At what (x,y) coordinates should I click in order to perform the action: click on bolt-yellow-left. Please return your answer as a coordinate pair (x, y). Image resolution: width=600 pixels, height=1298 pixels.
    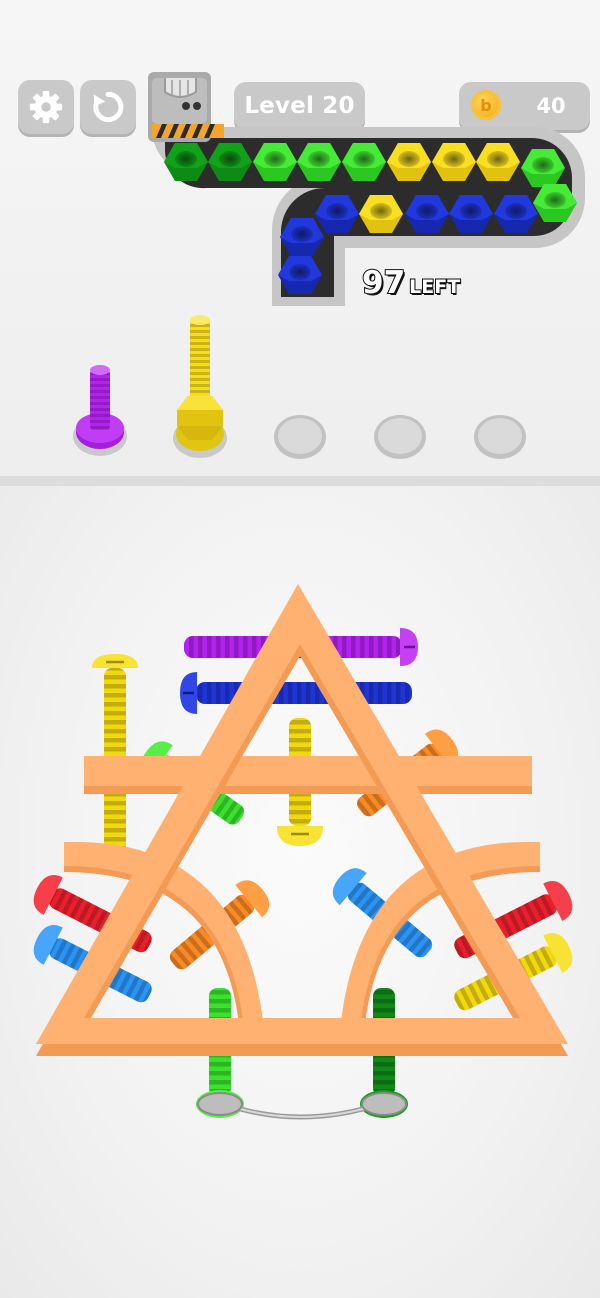
    Looking at the image, I should click on (115, 755).